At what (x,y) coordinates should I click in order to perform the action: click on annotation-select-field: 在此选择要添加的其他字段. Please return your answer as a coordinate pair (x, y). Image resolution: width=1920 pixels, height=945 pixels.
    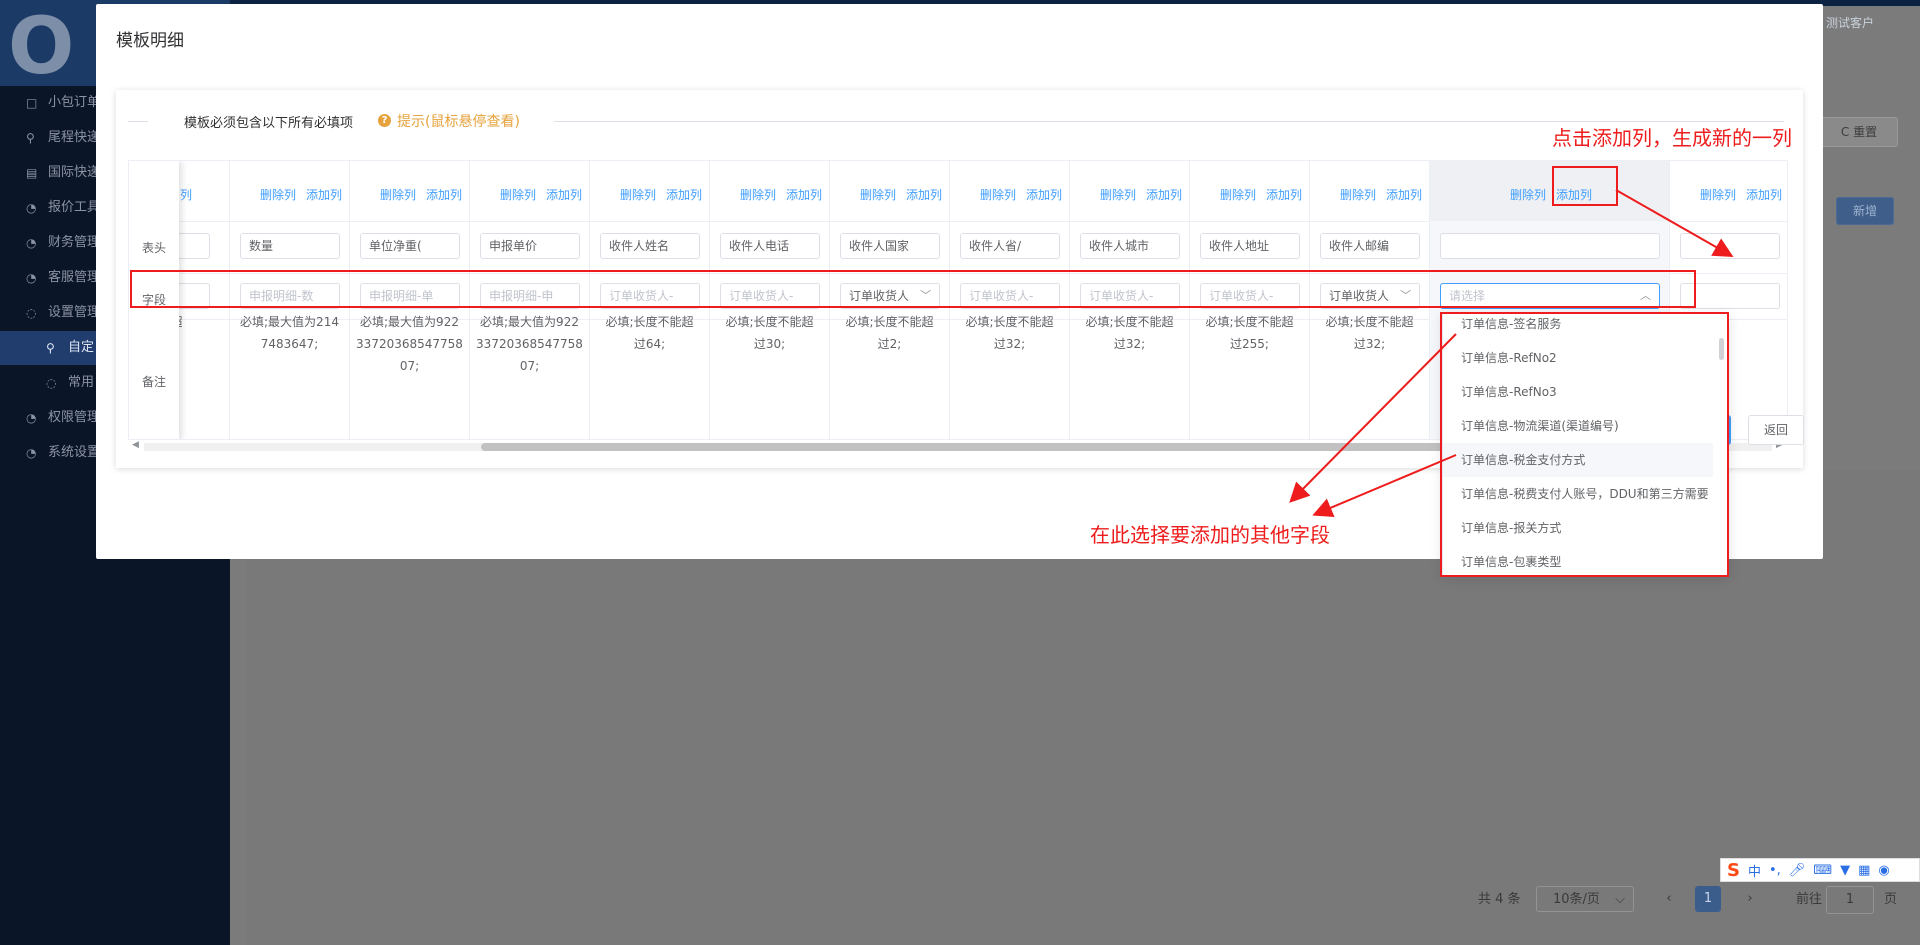
    Looking at the image, I should click on (1210, 535).